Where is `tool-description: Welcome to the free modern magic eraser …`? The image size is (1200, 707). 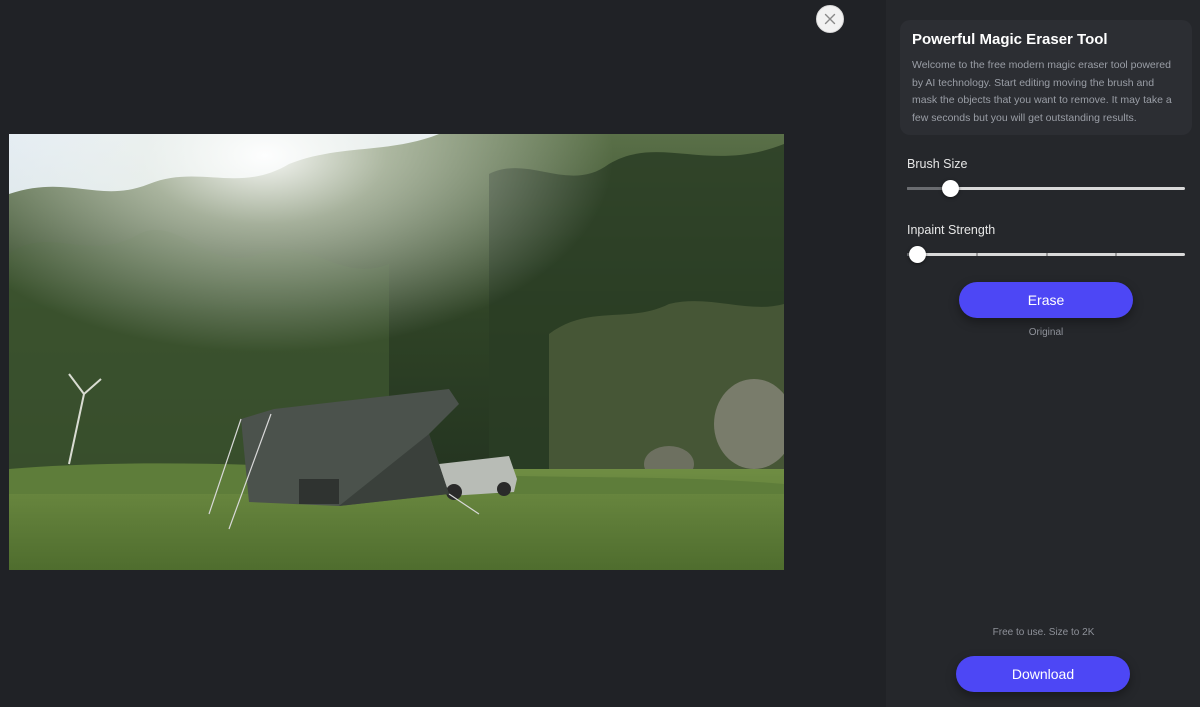
tool-description: Welcome to the free modern magic eraser … is located at coordinates (1042, 91).